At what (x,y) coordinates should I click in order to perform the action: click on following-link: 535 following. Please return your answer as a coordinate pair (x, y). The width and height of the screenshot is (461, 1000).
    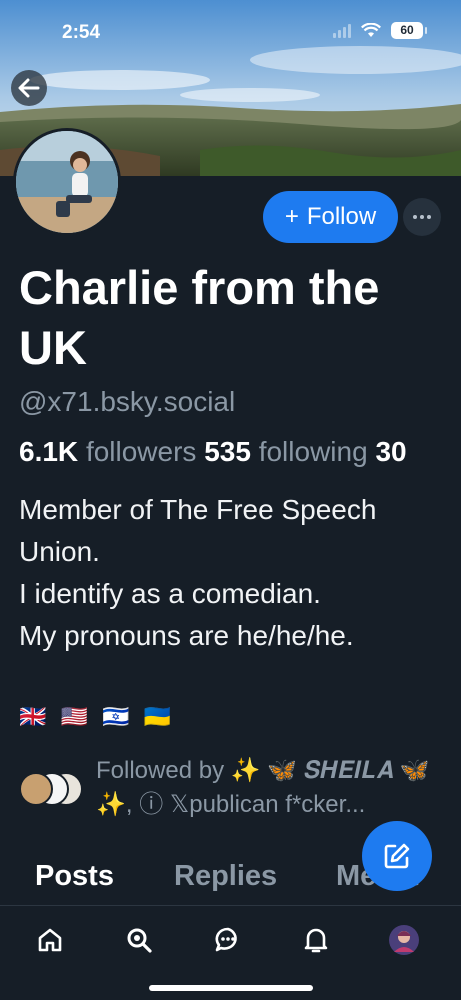
    Looking at the image, I should click on (285, 451).